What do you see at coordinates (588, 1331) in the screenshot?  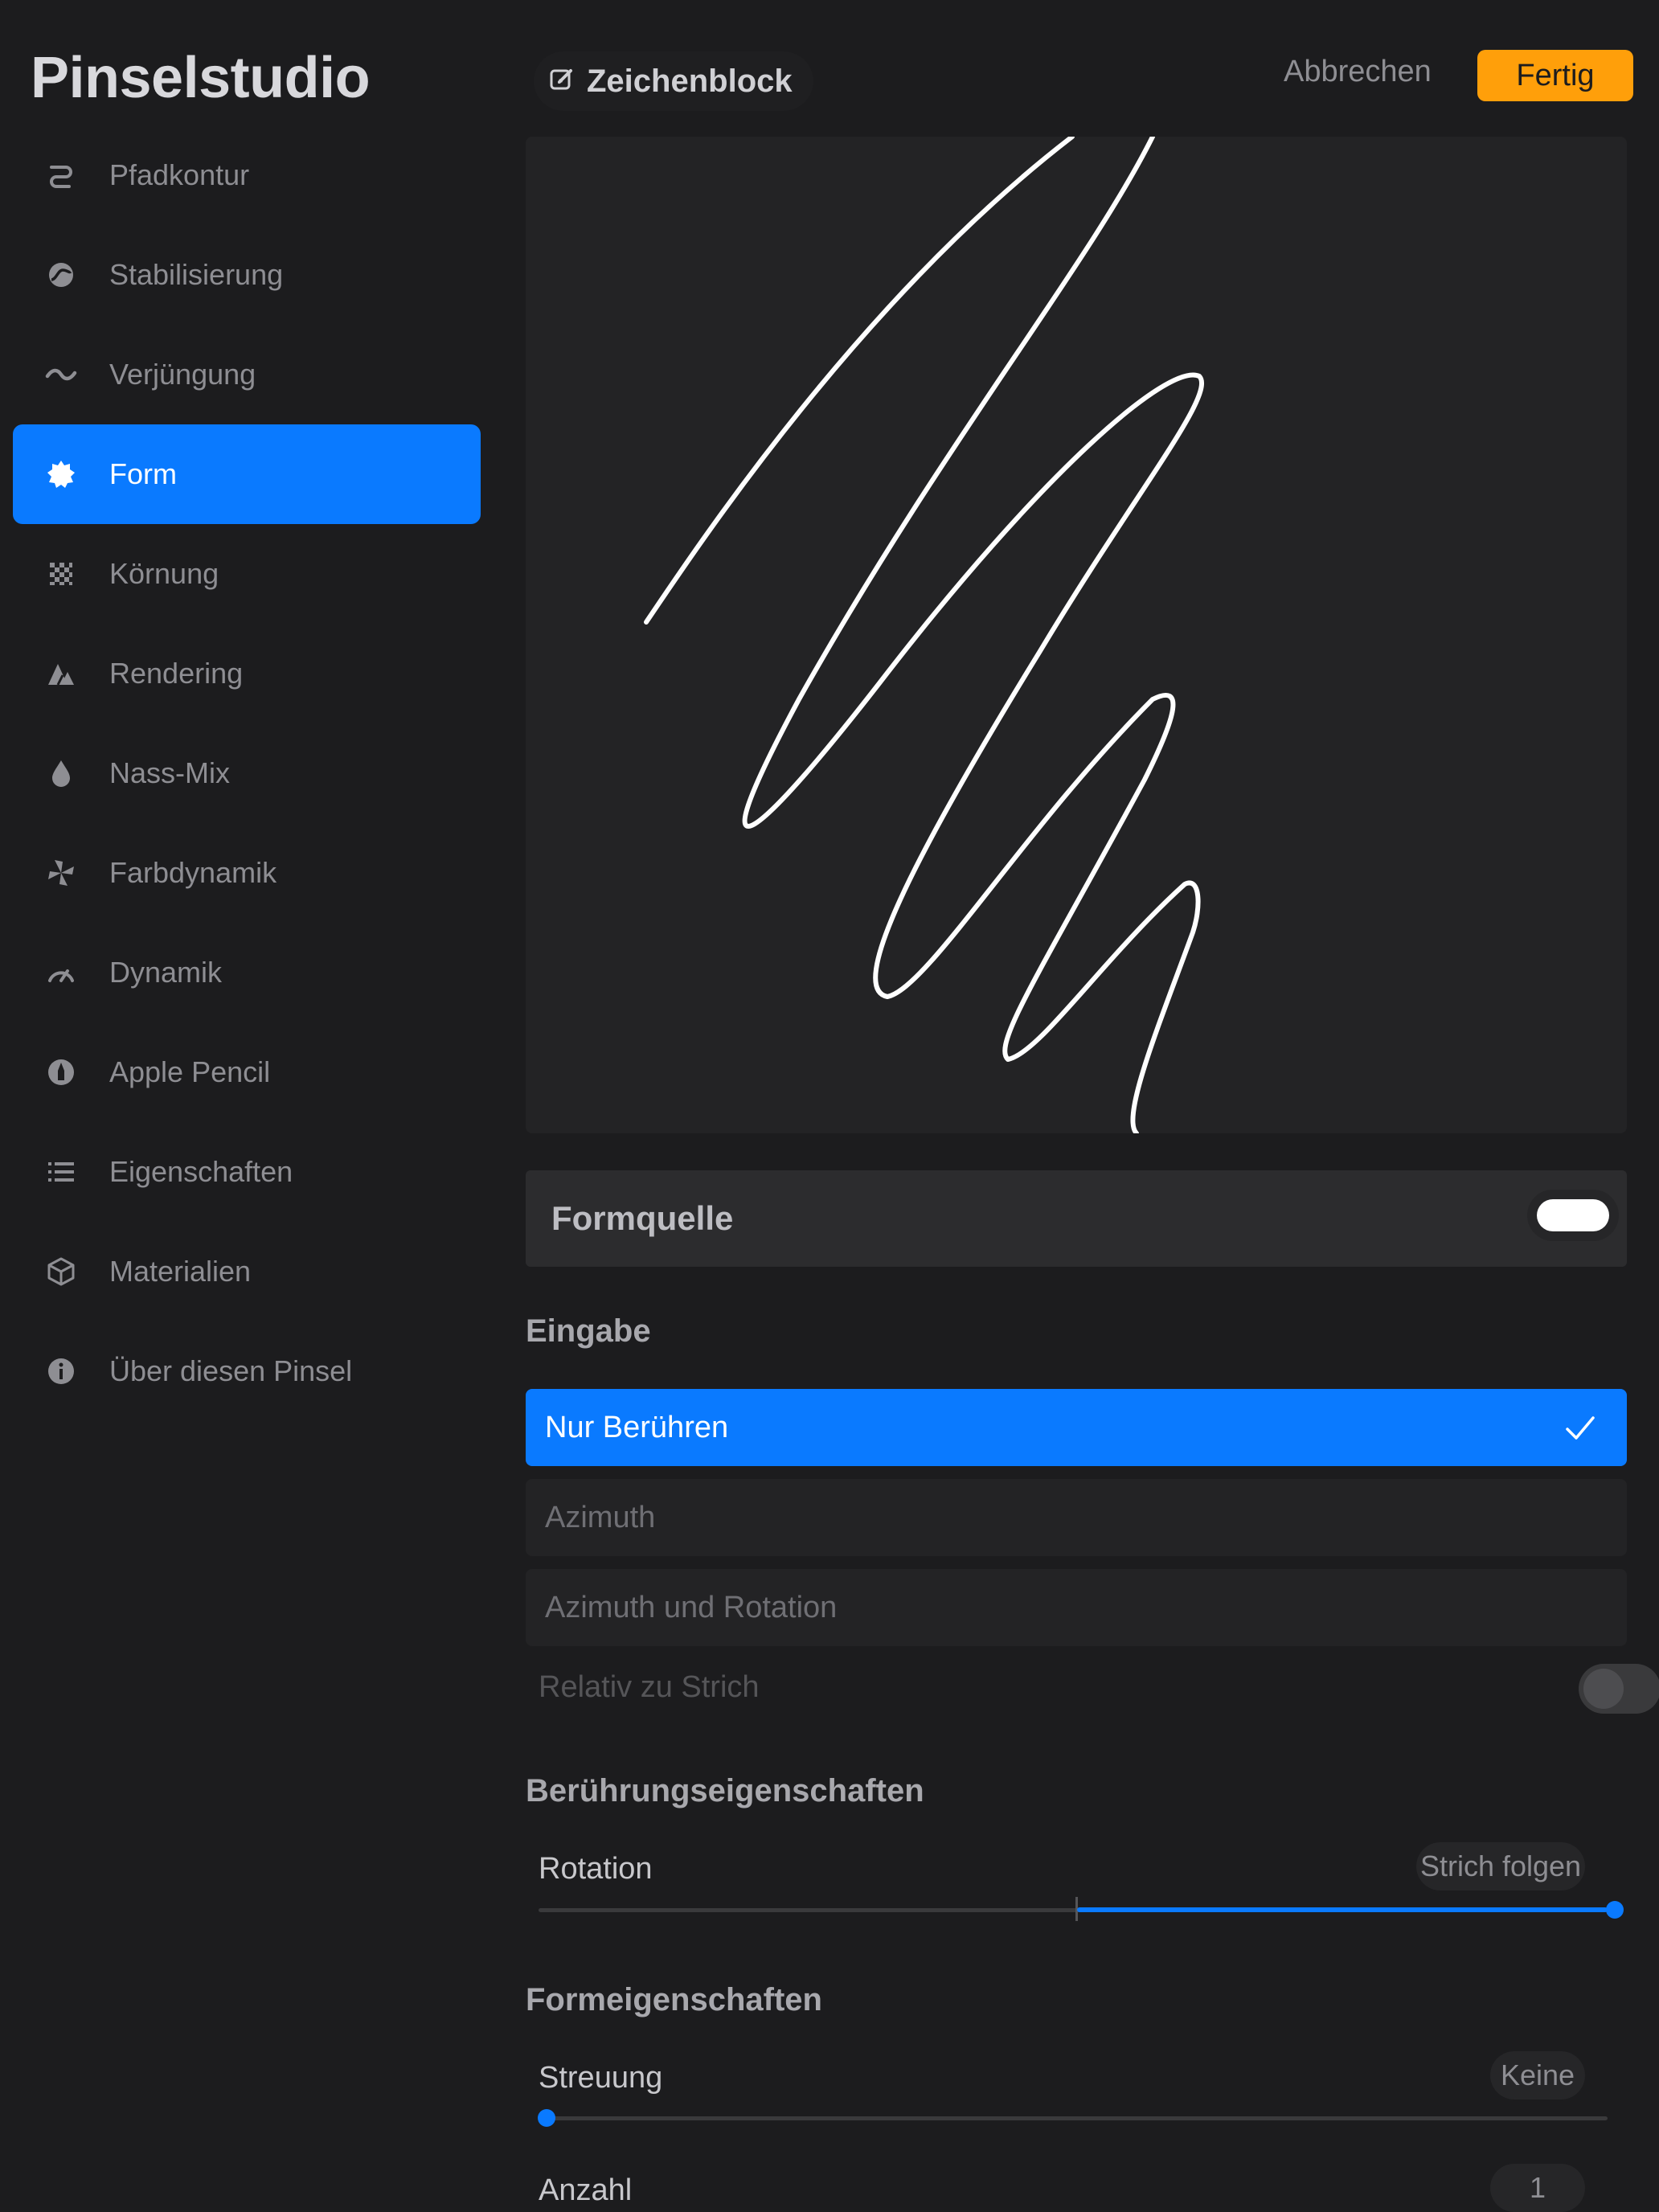 I see `input-section-heading: Eingabe` at bounding box center [588, 1331].